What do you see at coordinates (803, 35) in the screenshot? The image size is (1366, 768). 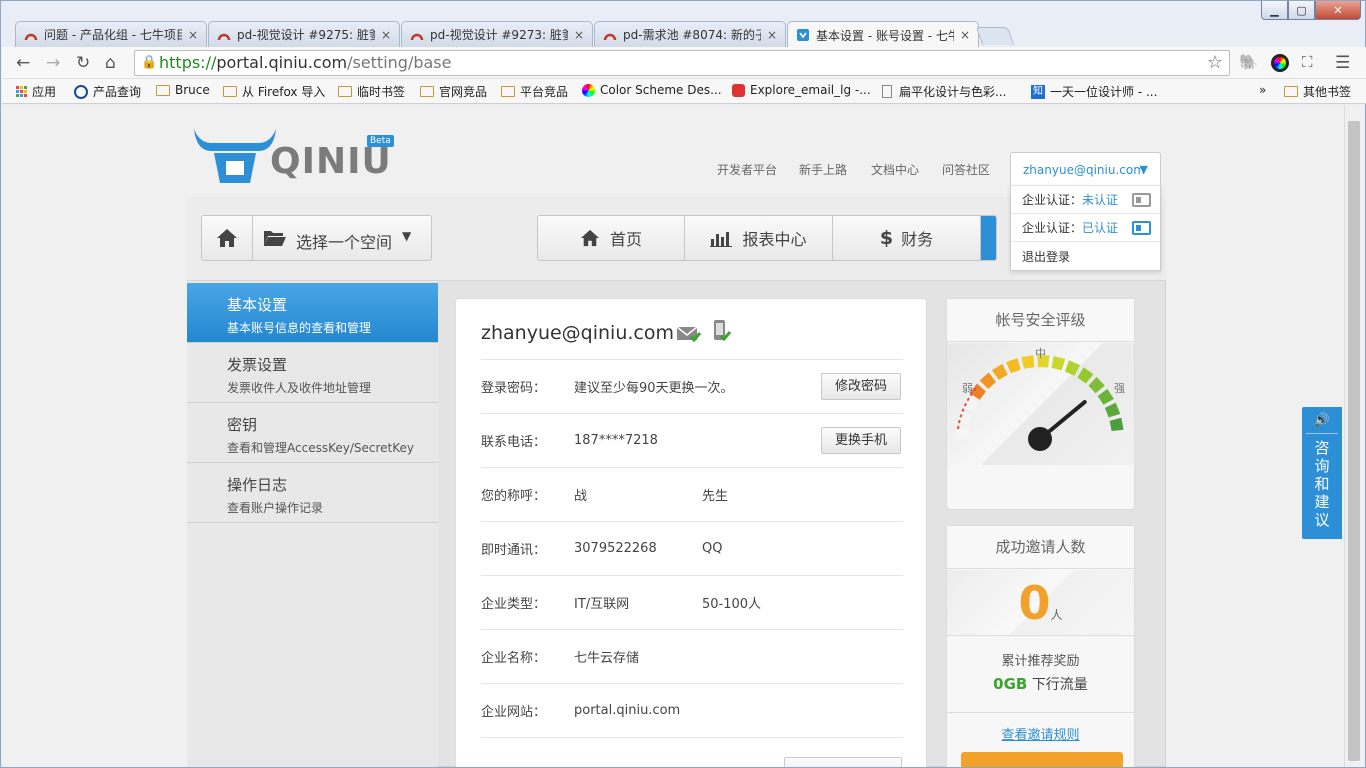 I see `qiniu-favicon-icon` at bounding box center [803, 35].